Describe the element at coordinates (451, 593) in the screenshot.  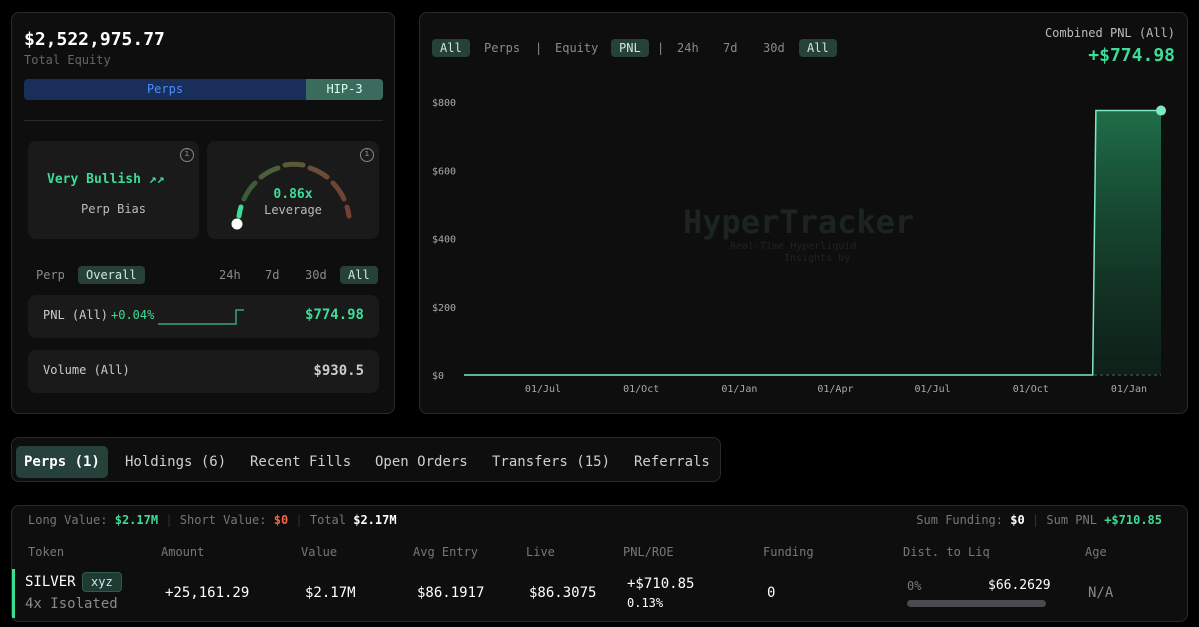
I see `avg-entry: $86.1917` at that location.